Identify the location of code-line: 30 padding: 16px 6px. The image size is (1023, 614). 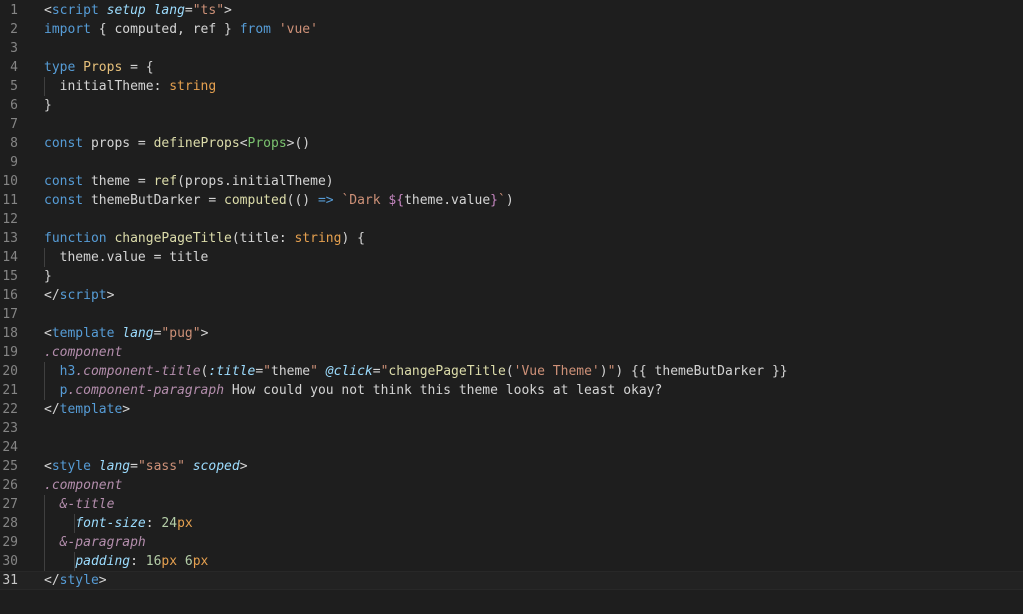
(511, 561).